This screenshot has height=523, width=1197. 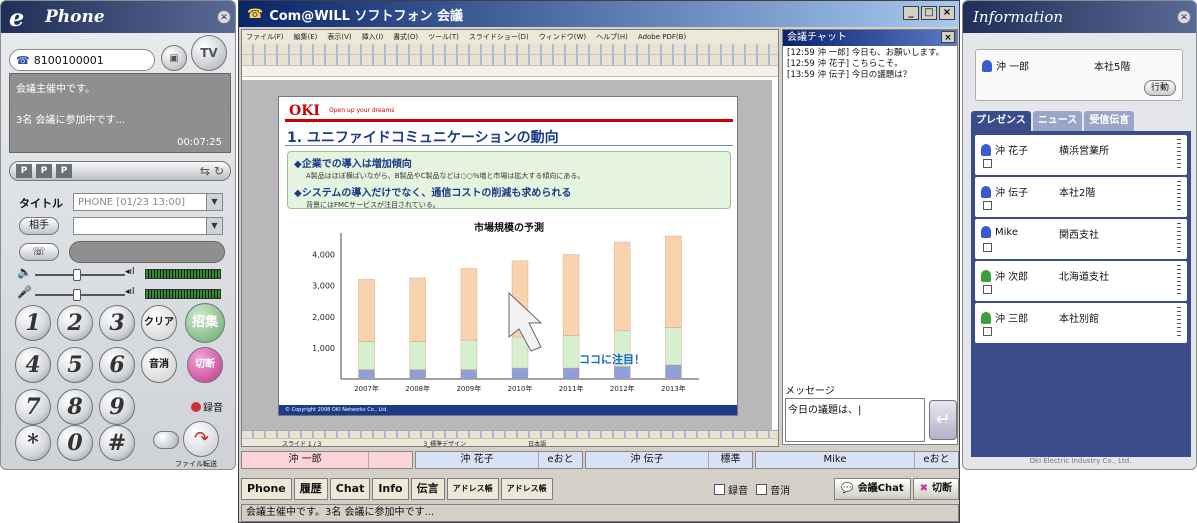 I want to click on maximize-icon: □, so click(x=929, y=13).